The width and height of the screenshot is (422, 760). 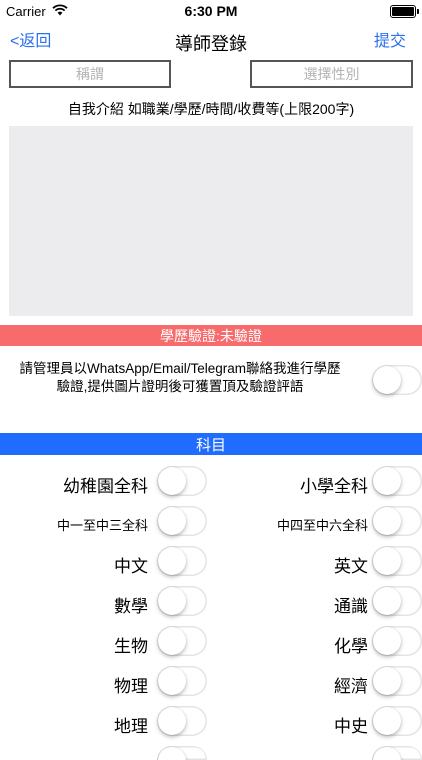 What do you see at coordinates (351, 686) in the screenshot?
I see `subject-label-right-5: 經濟` at bounding box center [351, 686].